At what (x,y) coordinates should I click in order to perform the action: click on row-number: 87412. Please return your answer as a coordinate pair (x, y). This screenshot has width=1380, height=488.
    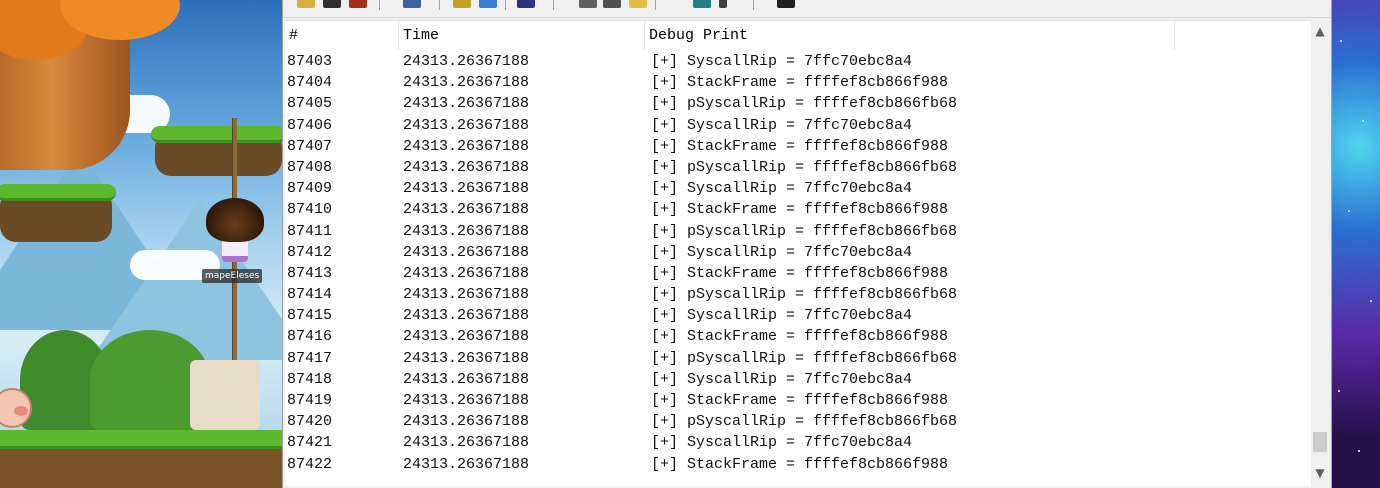
    Looking at the image, I should click on (310, 252).